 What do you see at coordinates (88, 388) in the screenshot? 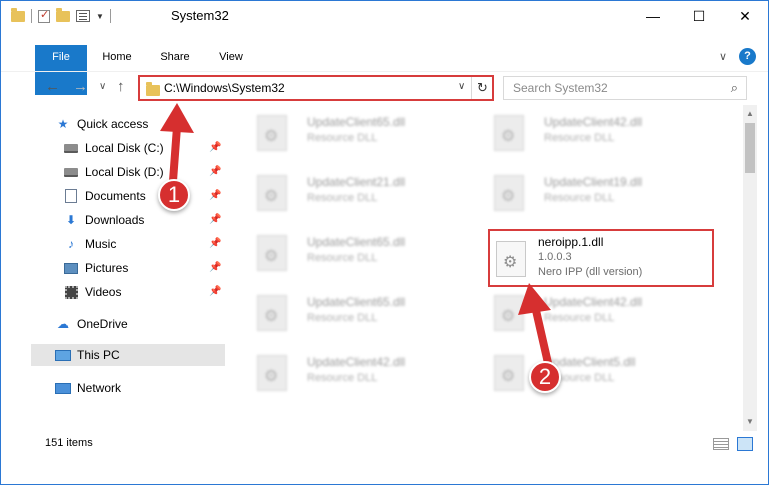
I see `nav-network: Network` at bounding box center [88, 388].